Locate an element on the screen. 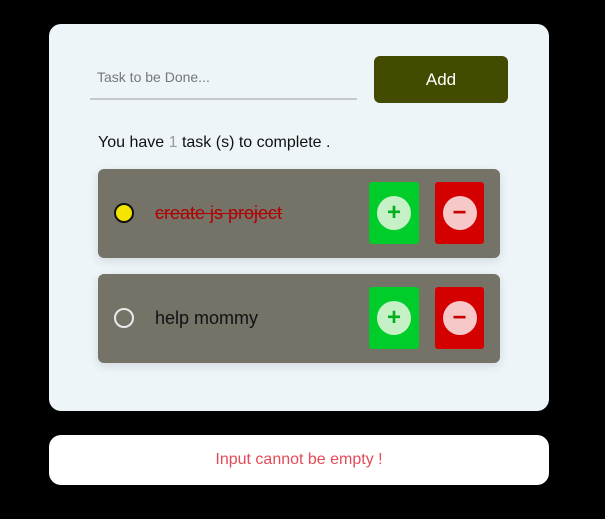 The image size is (605, 519). summary-prefix: You have is located at coordinates (131, 142).